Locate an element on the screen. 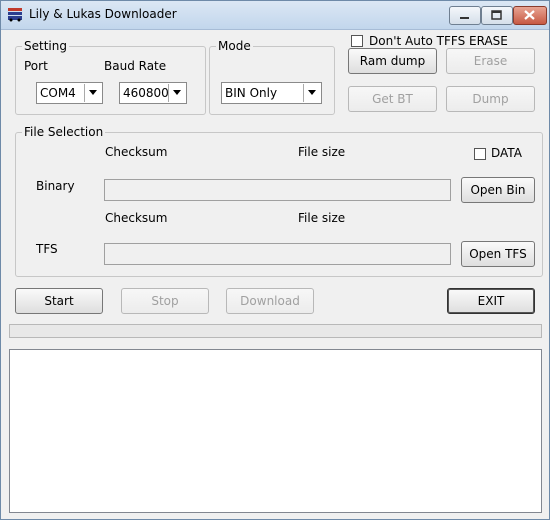  get-bt-button: Get BT is located at coordinates (392, 99).